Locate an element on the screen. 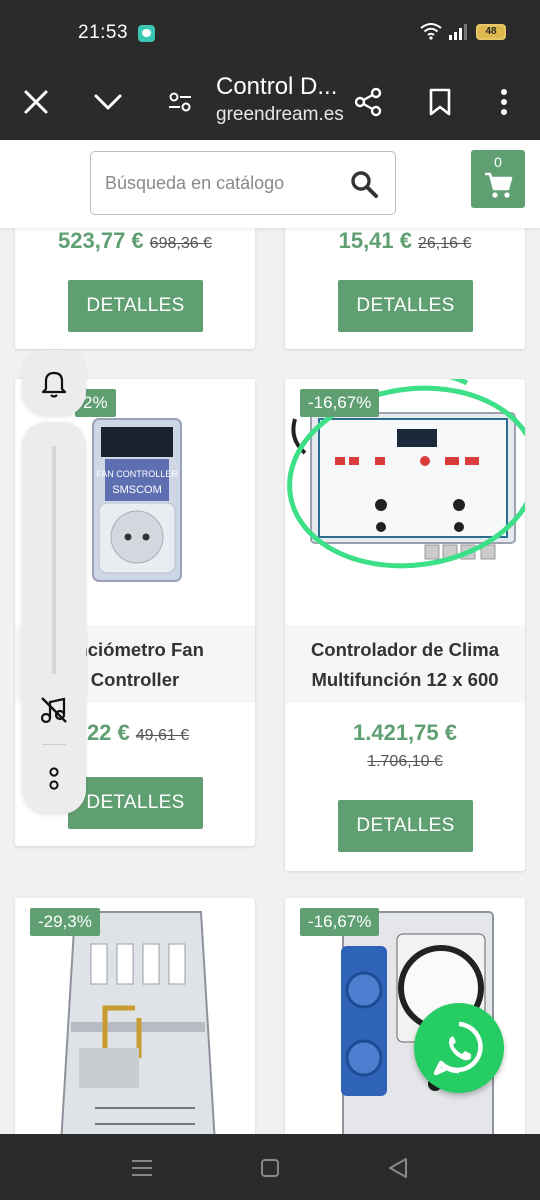  music-off-icon is located at coordinates (53, 710).